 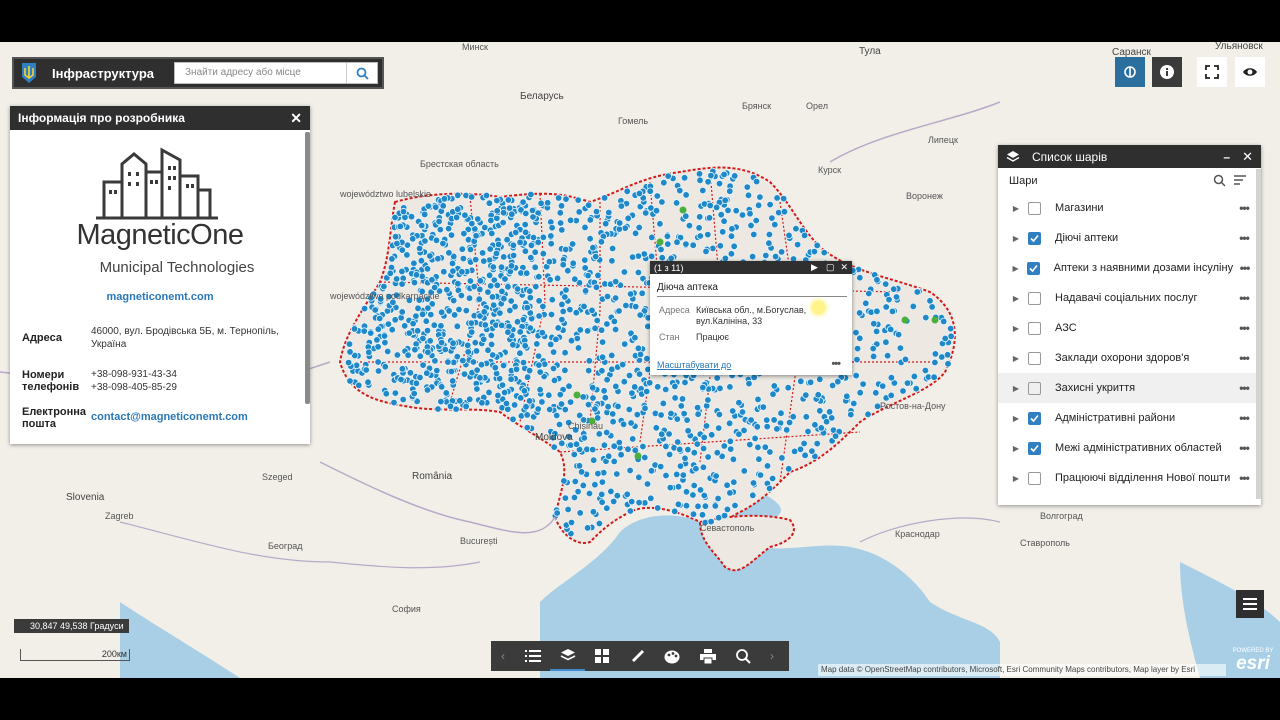 I want to click on layer-row: ▶ Магазини •••, so click(x=1127, y=208).